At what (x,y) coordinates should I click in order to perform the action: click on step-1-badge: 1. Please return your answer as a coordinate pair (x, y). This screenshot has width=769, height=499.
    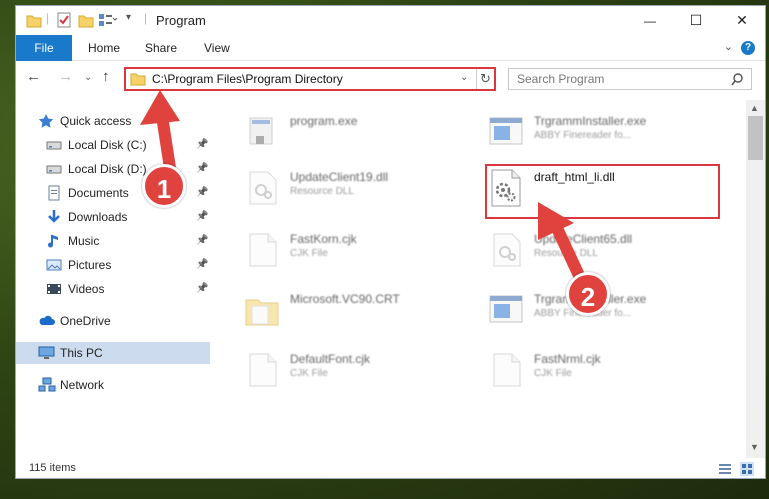
    Looking at the image, I should click on (164, 186).